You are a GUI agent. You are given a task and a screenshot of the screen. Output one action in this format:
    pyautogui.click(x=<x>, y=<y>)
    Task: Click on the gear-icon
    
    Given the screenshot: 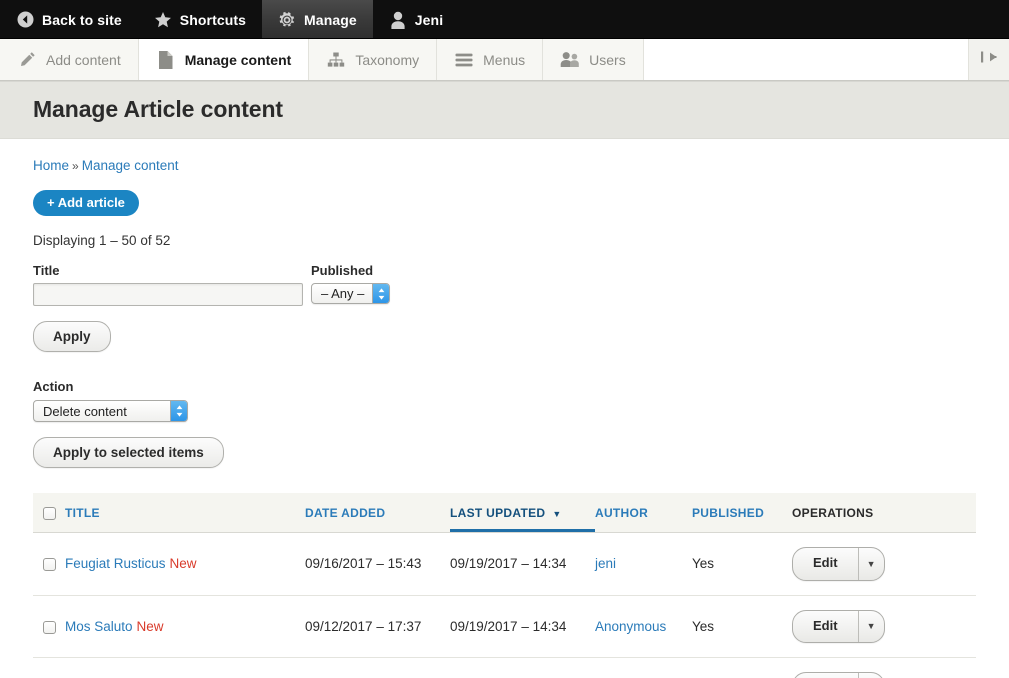 What is the action you would take?
    pyautogui.click(x=287, y=20)
    